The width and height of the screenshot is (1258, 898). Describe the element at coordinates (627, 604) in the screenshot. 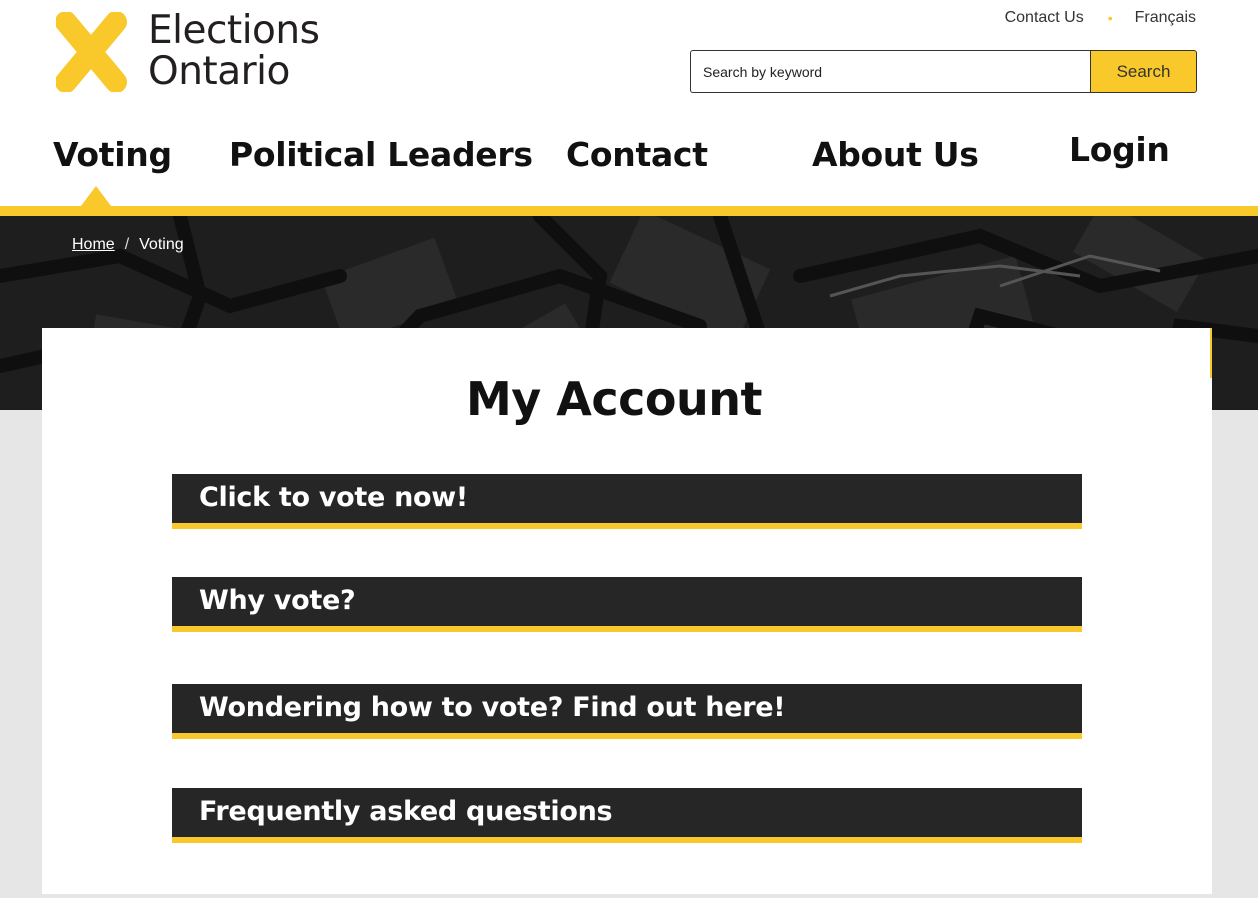

I see `why-vote-section: Why vote?` at that location.